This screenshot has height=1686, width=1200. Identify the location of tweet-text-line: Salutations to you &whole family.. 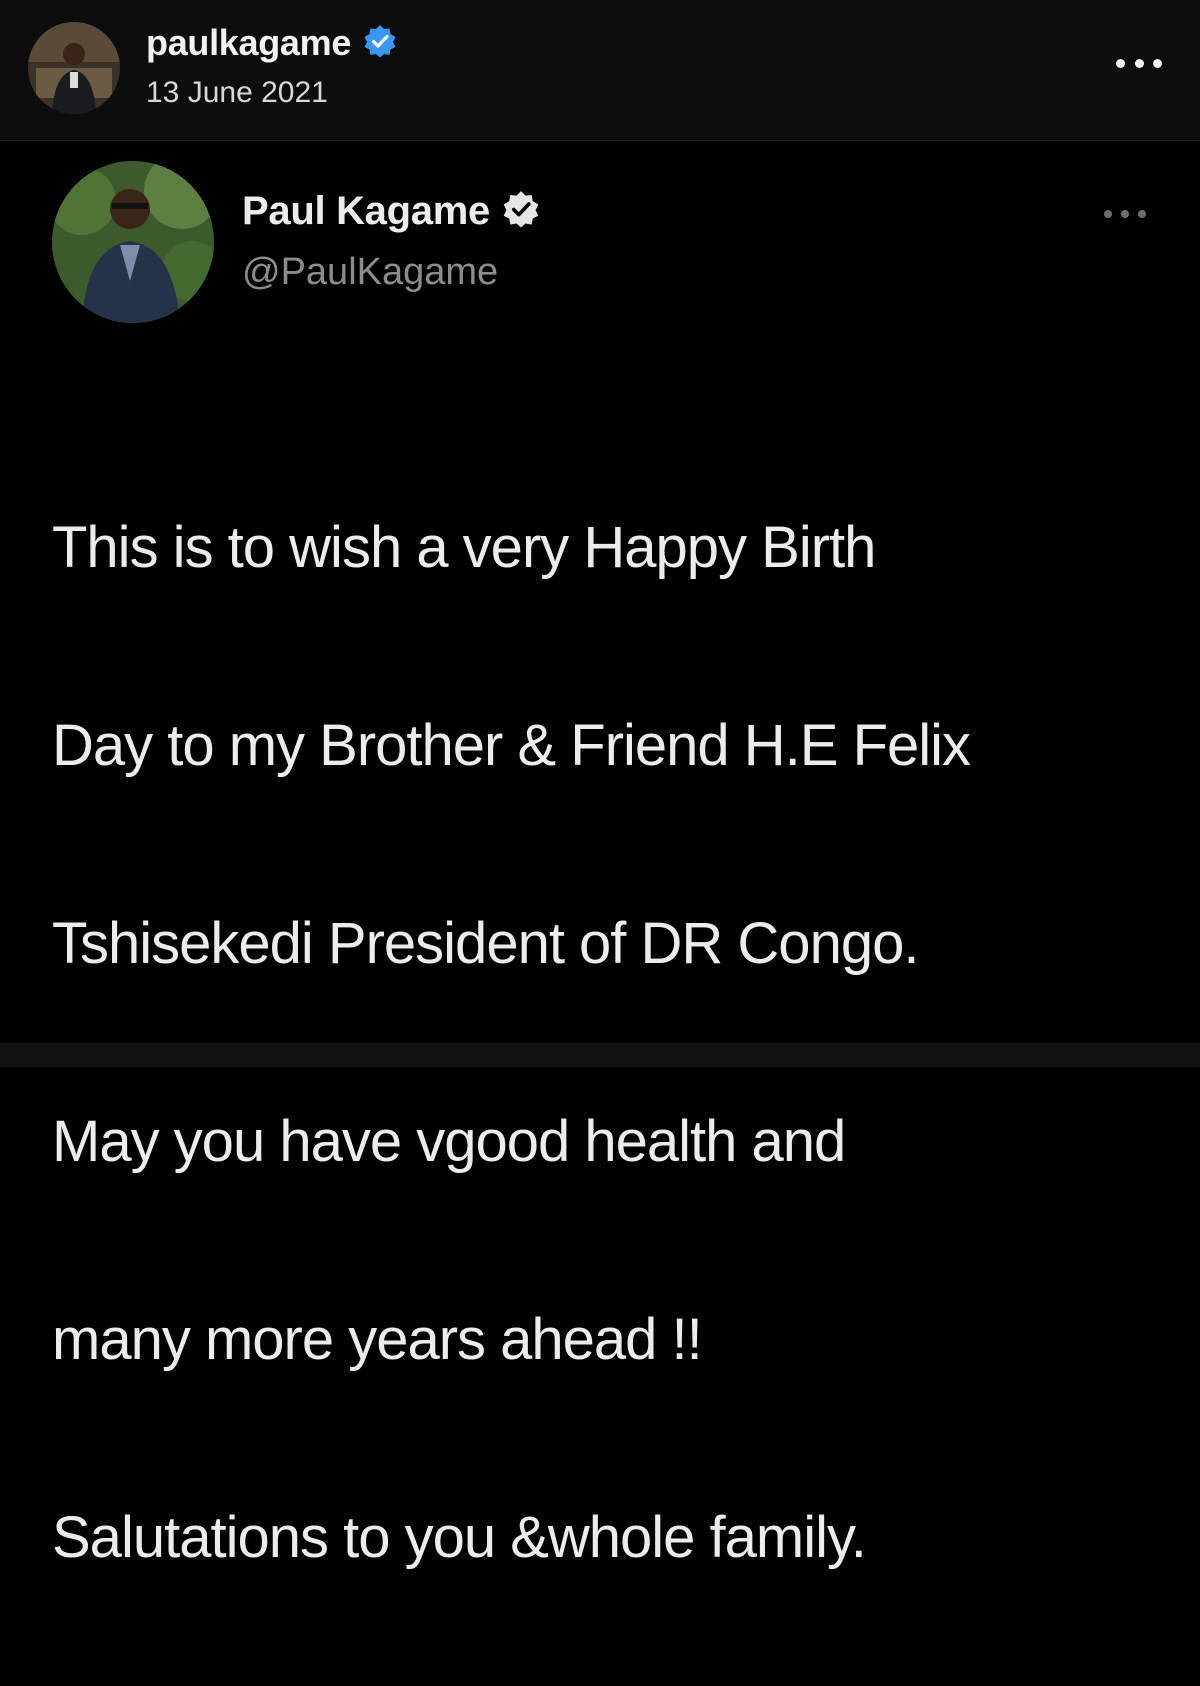
(459, 1537).